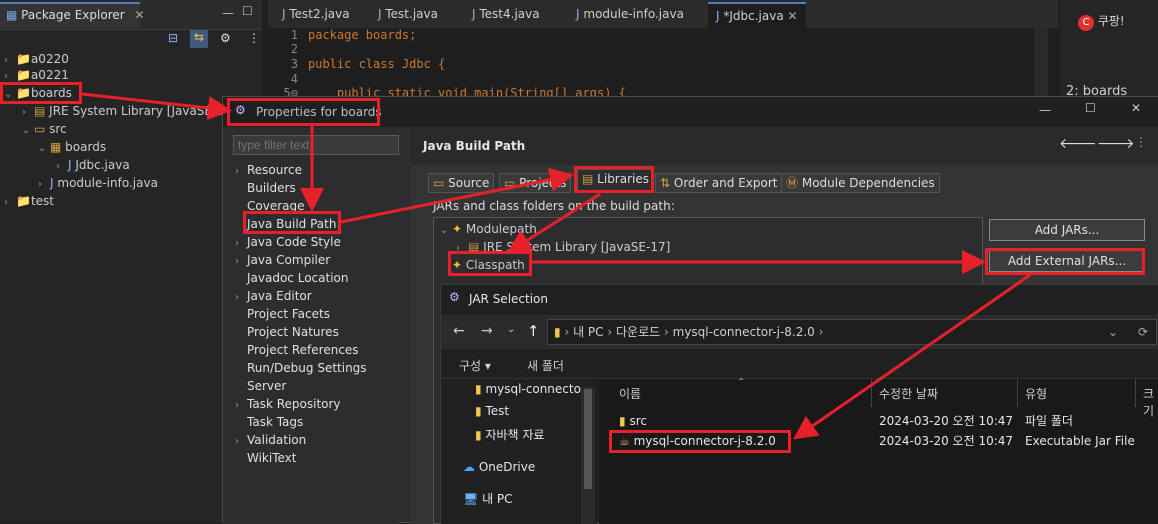  I want to click on arrow-add-external-to-jar, so click(912, 356).